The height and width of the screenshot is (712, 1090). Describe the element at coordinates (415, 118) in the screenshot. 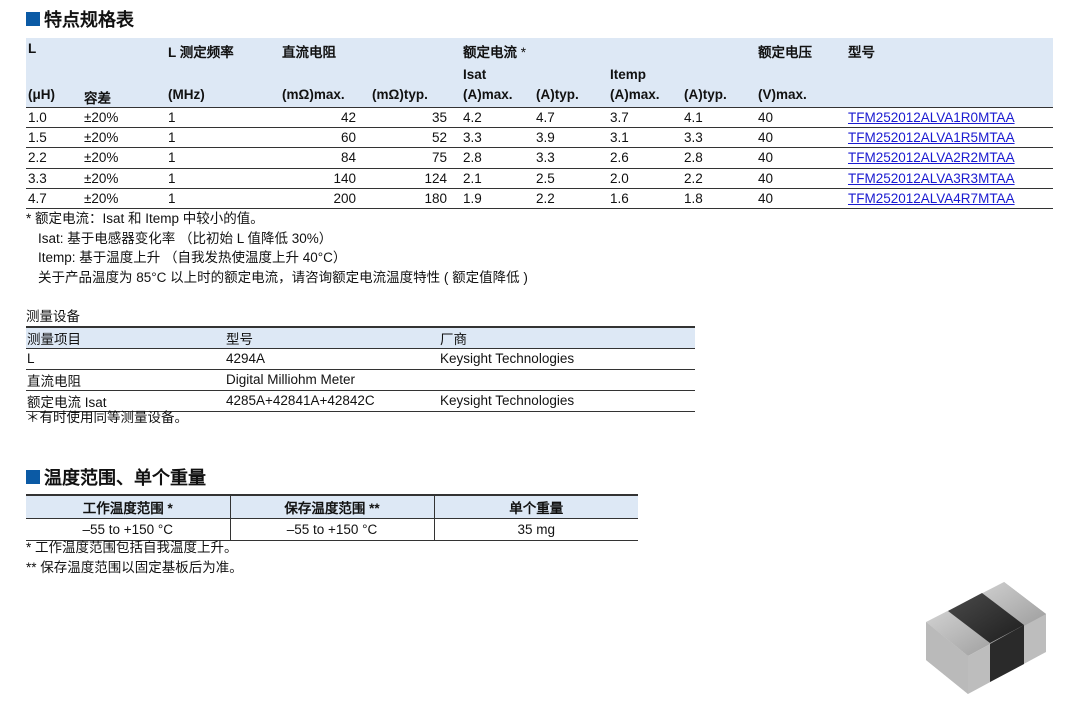

I see `table-cell: 35` at that location.